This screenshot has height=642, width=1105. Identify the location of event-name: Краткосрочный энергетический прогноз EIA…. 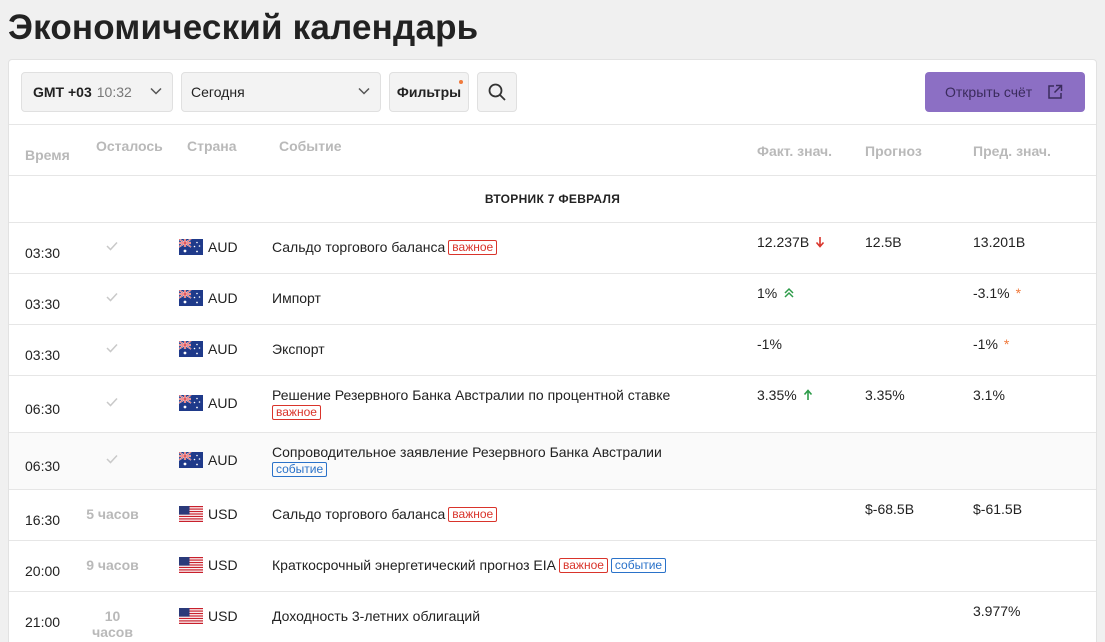
(512, 565).